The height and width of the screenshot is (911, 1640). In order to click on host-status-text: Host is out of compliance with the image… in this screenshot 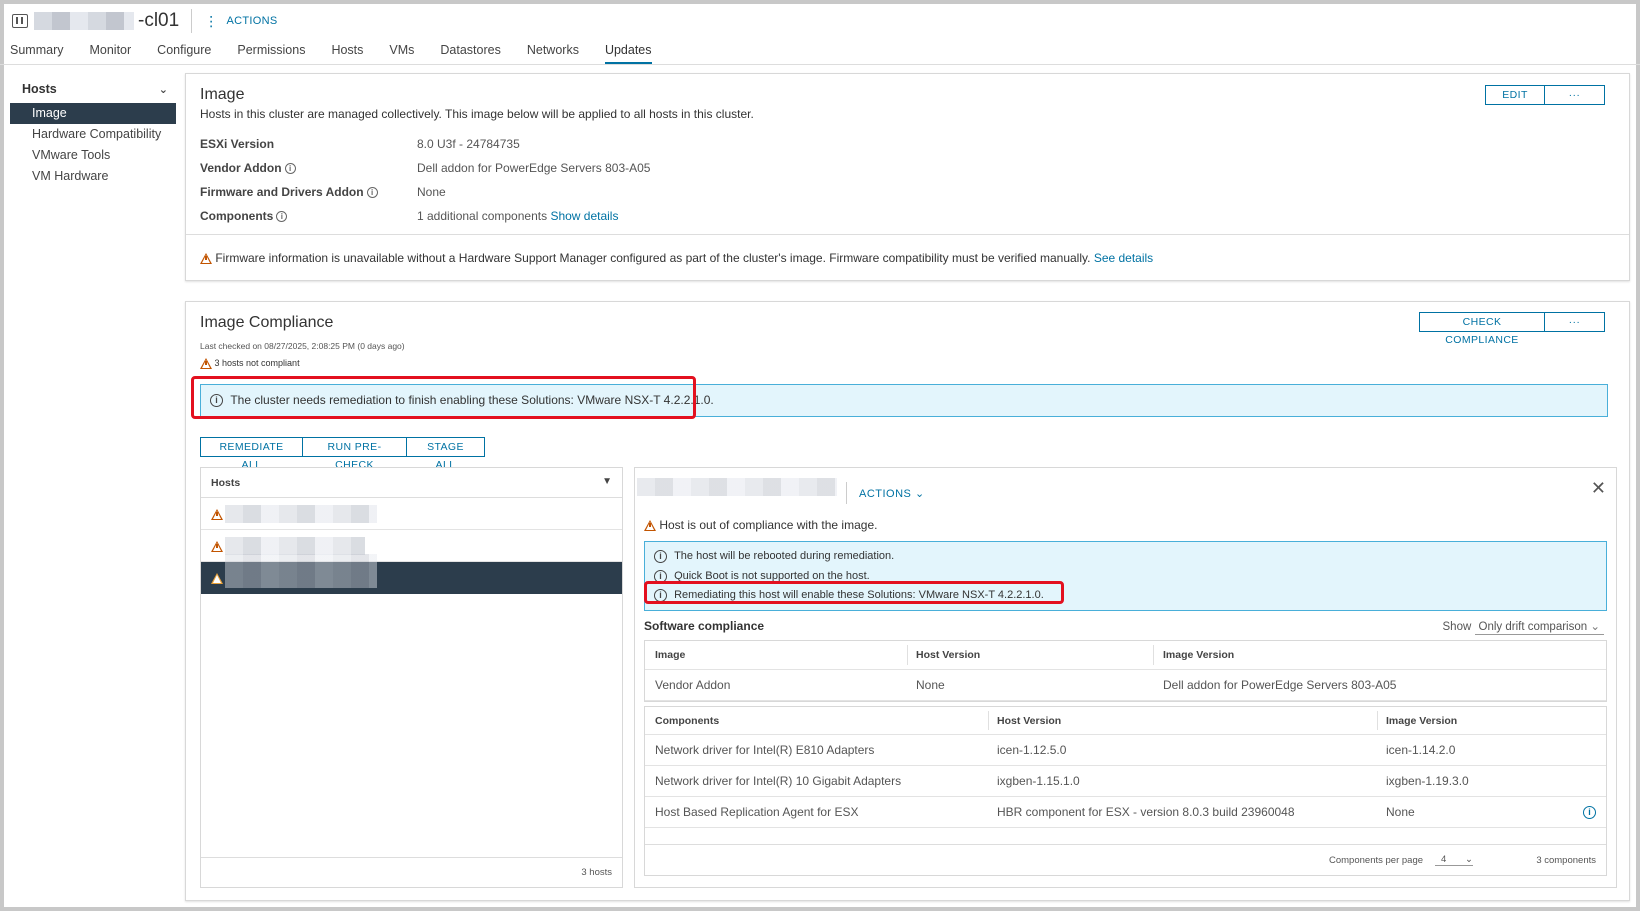, I will do `click(768, 525)`.